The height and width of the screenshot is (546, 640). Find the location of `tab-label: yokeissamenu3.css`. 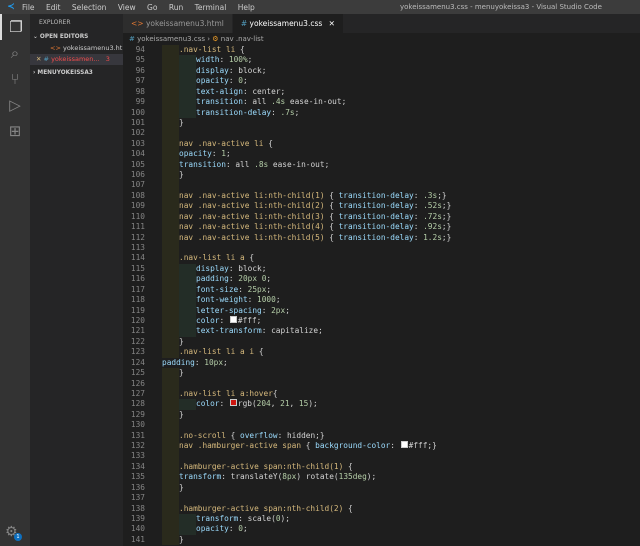

tab-label: yokeissamenu3.css is located at coordinates (286, 23).